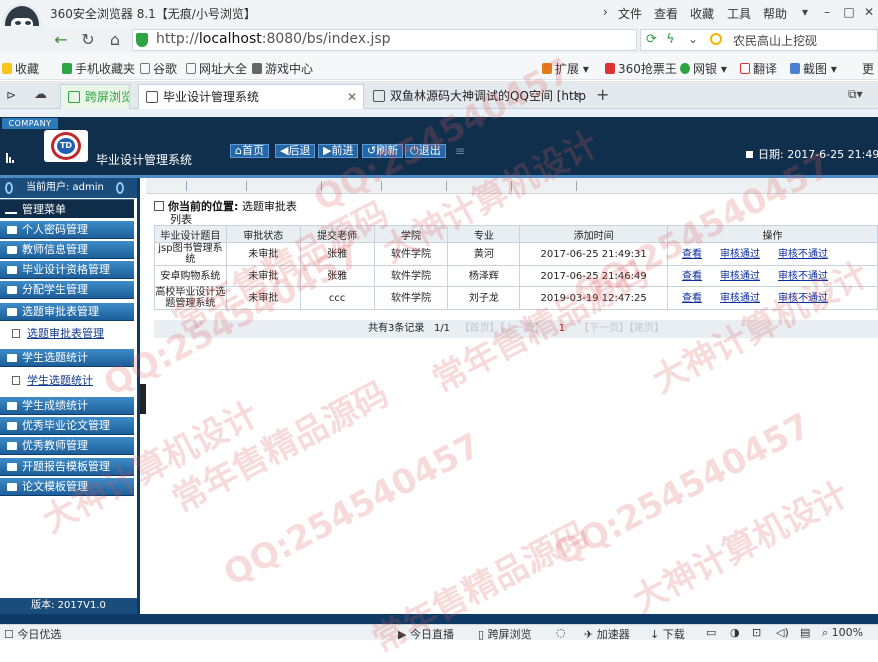  Describe the element at coordinates (295, 151) in the screenshot. I see `back-button: ◀后退` at that location.